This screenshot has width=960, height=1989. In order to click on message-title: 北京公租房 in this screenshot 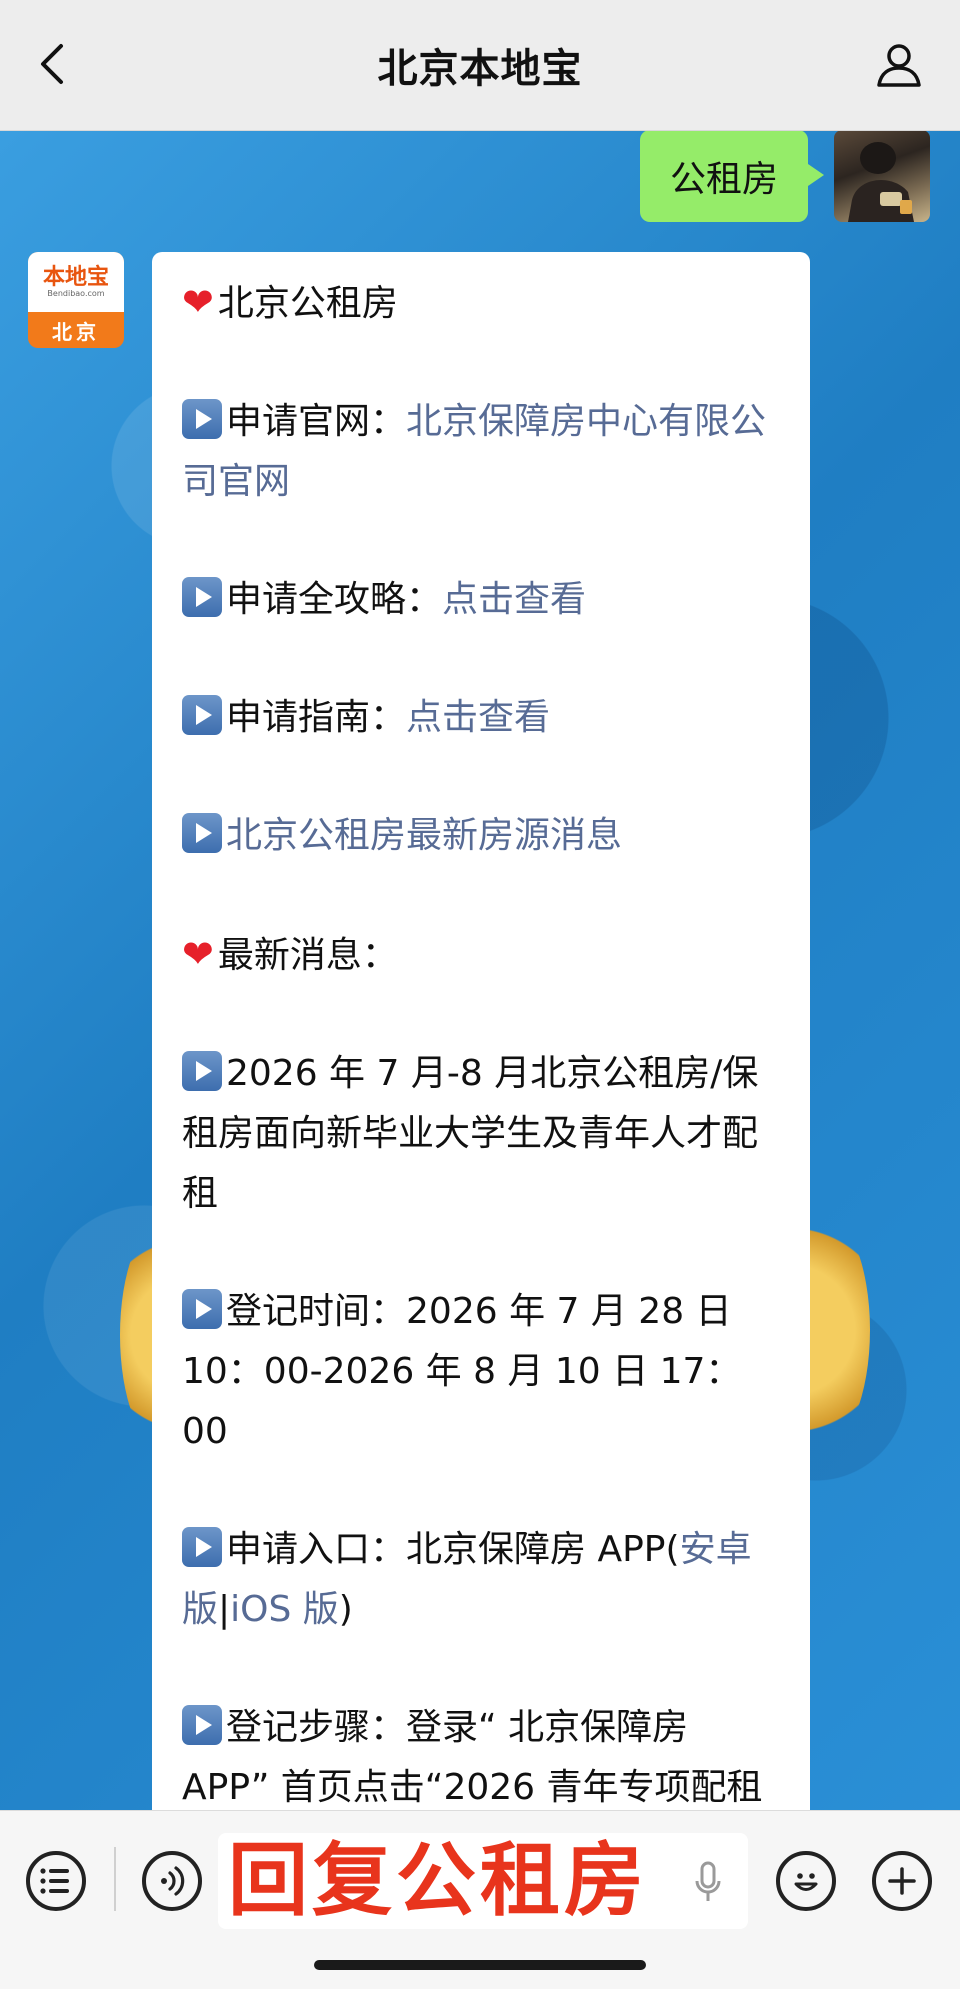, I will do `click(307, 303)`.